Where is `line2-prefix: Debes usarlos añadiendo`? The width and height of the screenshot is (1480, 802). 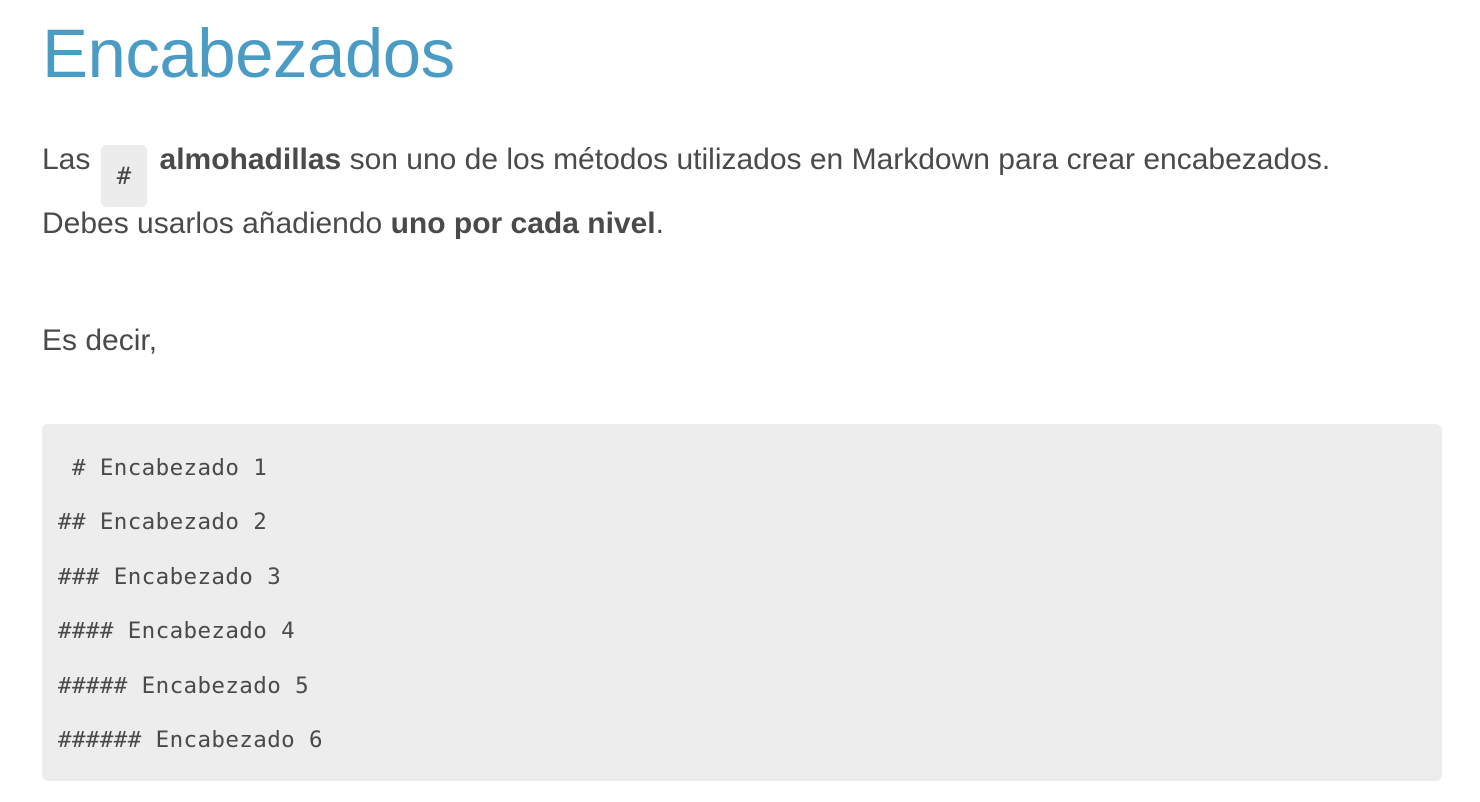
line2-prefix: Debes usarlos añadiendo is located at coordinates (216, 223).